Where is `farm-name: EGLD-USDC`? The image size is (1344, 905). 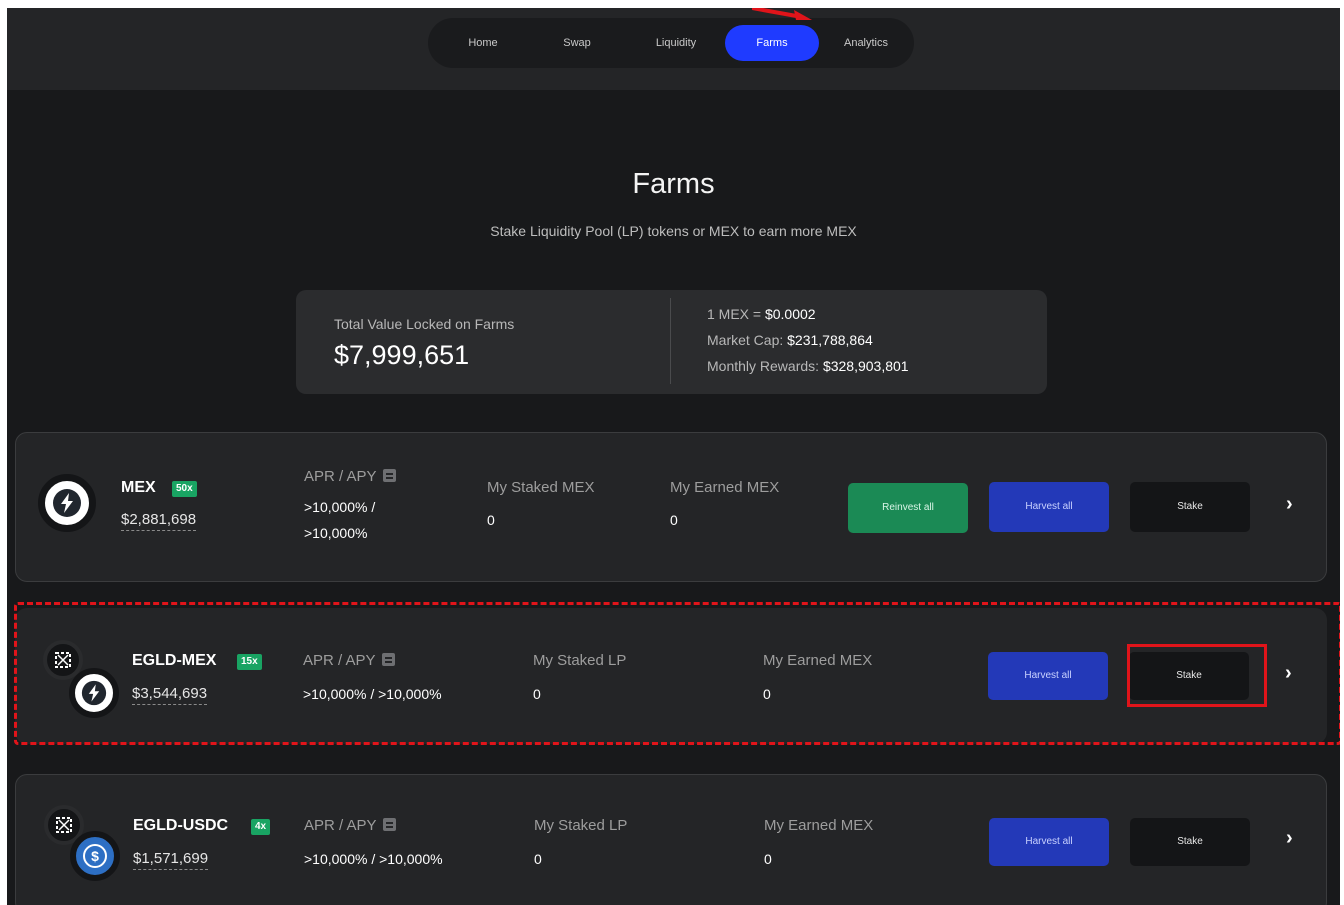
farm-name: EGLD-USDC is located at coordinates (181, 825).